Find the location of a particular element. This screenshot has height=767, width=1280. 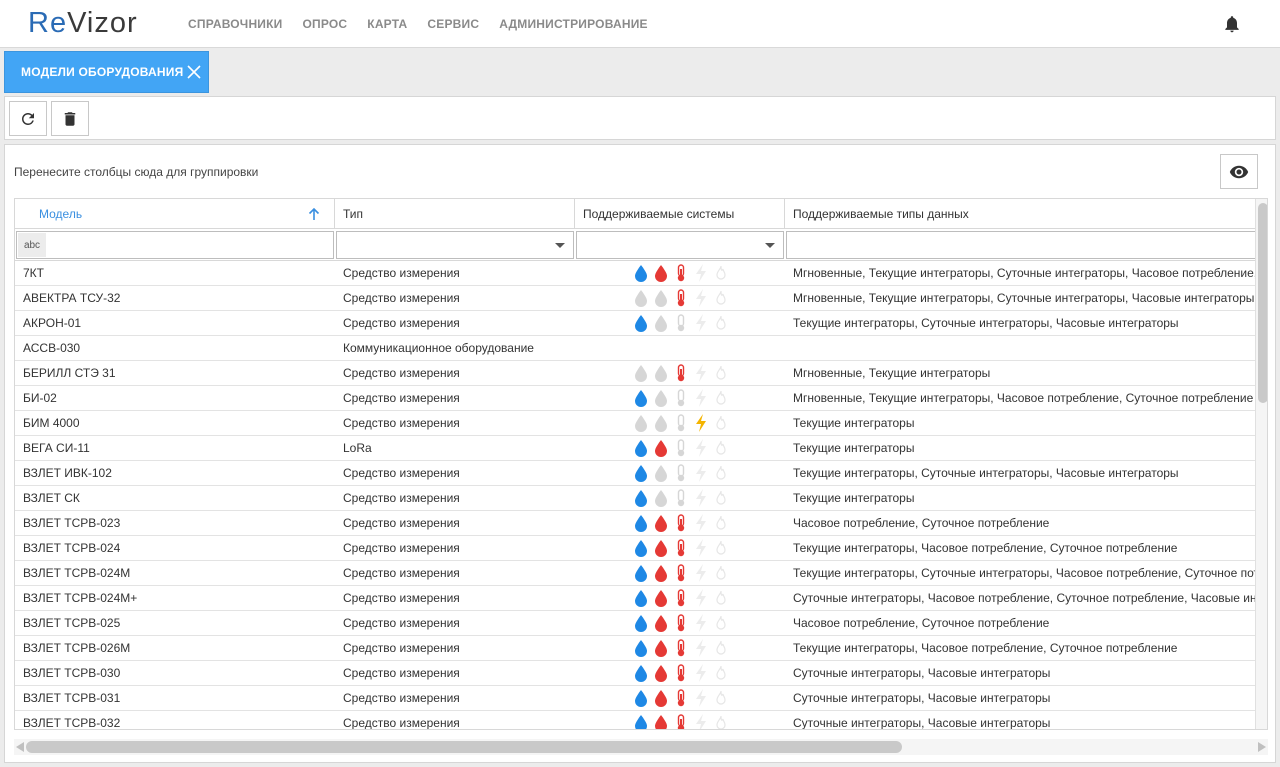

vertical-scrollbar is located at coordinates (1261, 464).